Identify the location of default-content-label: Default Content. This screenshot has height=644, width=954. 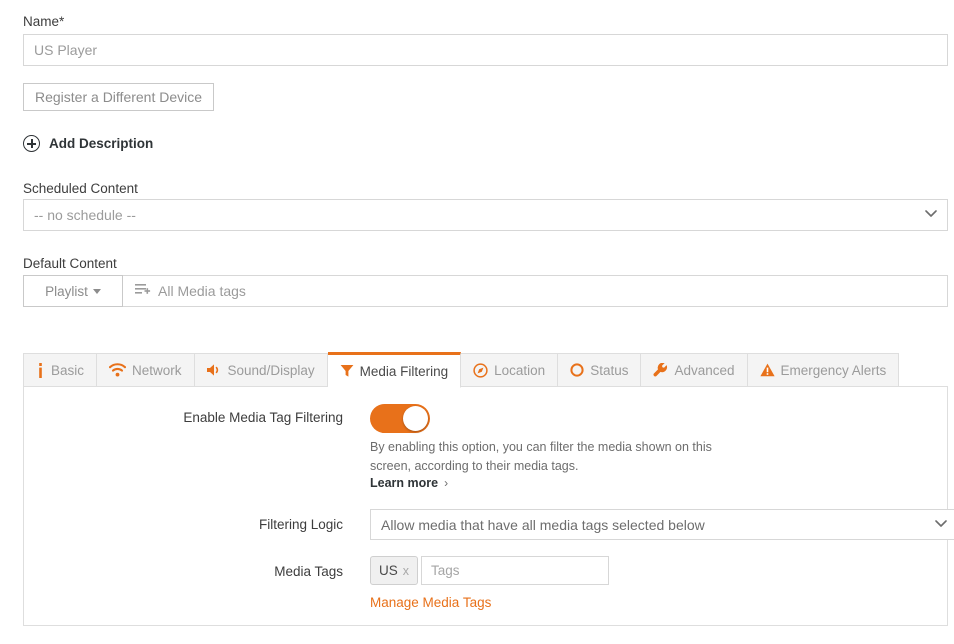
(70, 263).